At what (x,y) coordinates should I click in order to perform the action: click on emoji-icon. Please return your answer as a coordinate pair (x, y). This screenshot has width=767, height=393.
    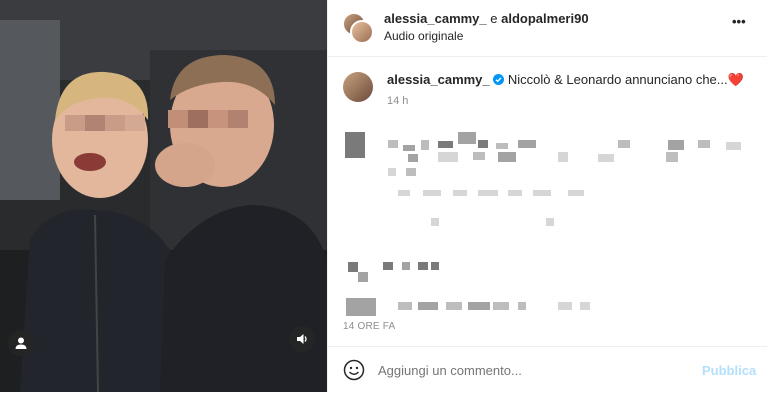
    Looking at the image, I should click on (354, 370).